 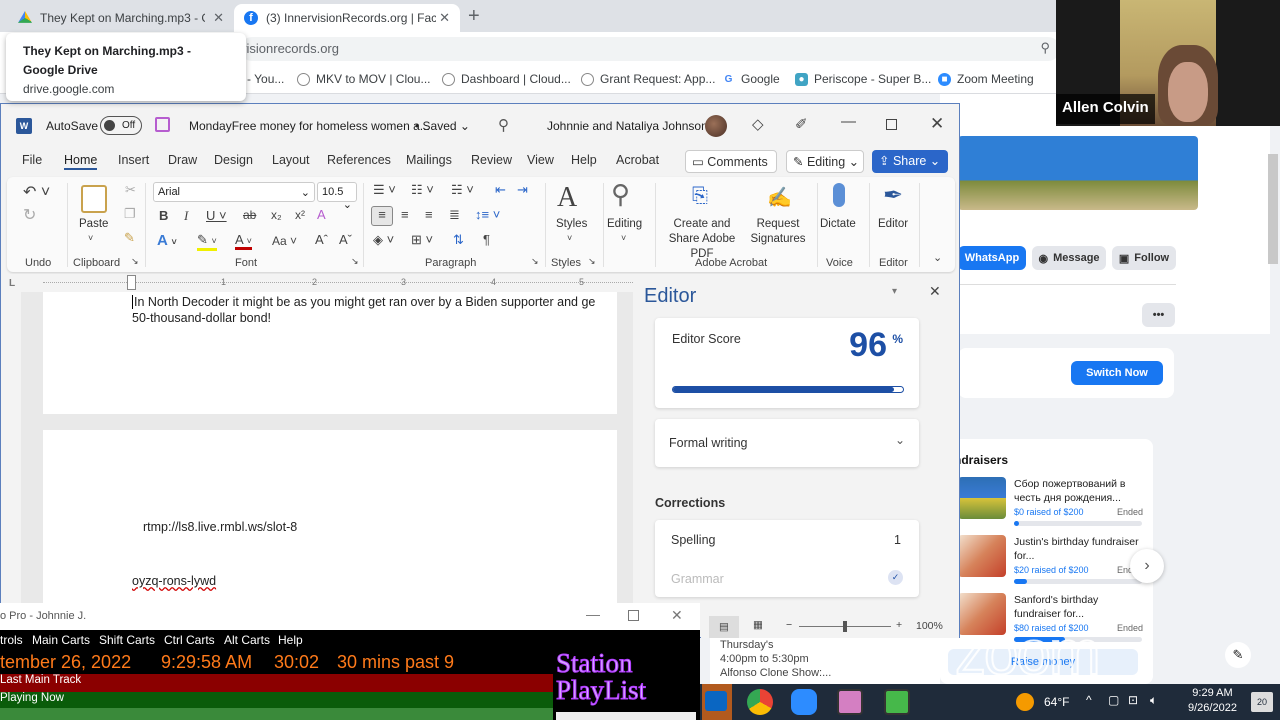 I want to click on share-button: ⇪ Share ⌄, so click(x=910, y=161).